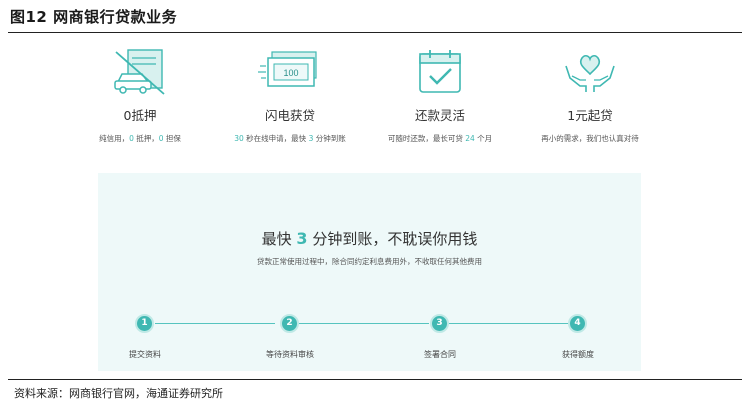 This screenshot has height=409, width=750. What do you see at coordinates (290, 138) in the screenshot?
I see `feature-desc: 30 秒在线申请，最快 3 分钟到账` at bounding box center [290, 138].